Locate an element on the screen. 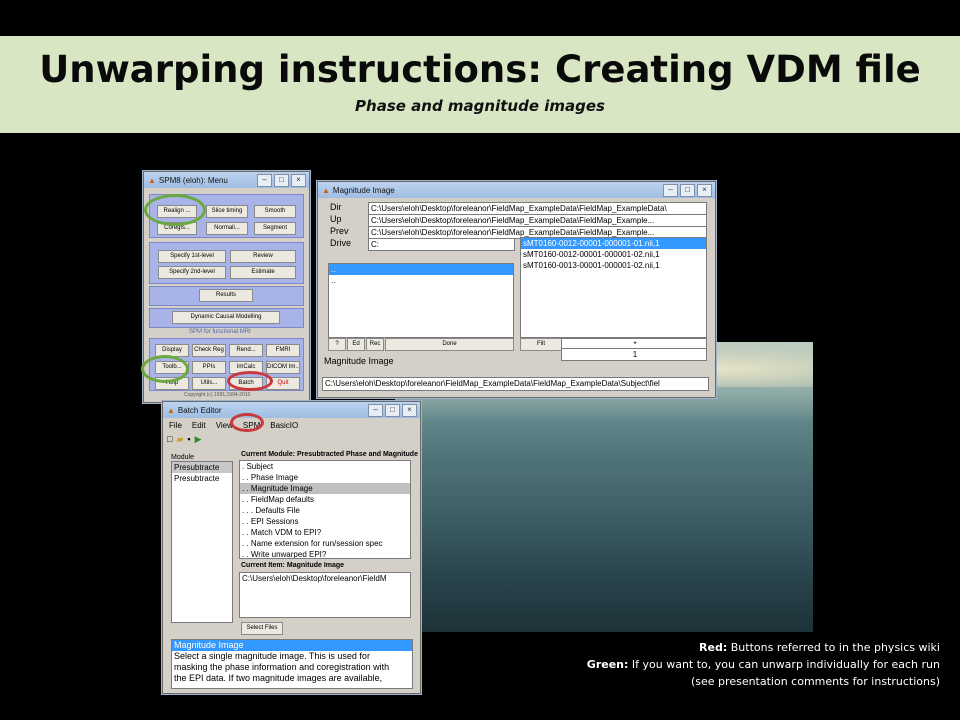 This screenshot has height=720, width=960. magnitude-prompt: Magnitude Image is located at coordinates (359, 361).